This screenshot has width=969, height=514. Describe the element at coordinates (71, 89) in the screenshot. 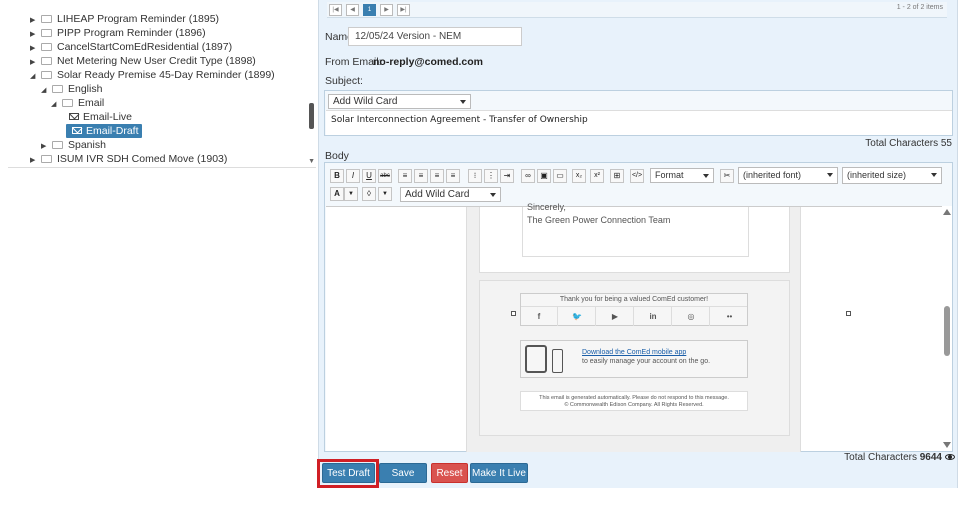

I see `tree-item: ◢ English` at that location.